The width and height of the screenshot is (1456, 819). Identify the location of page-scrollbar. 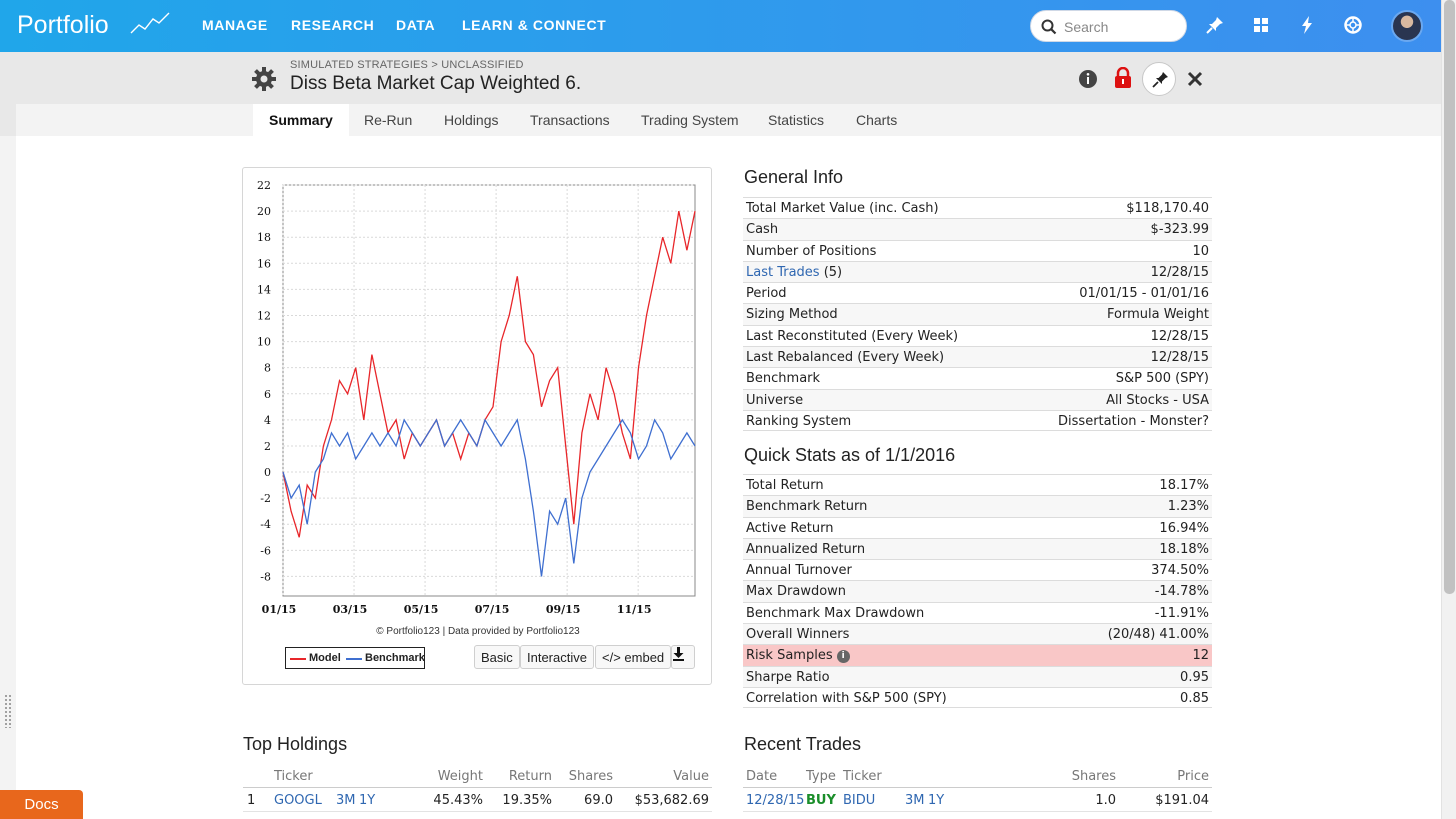
(1448, 409).